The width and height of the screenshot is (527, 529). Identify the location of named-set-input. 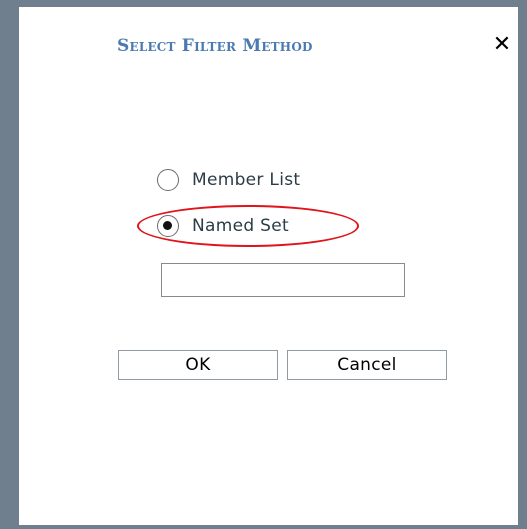
(283, 280).